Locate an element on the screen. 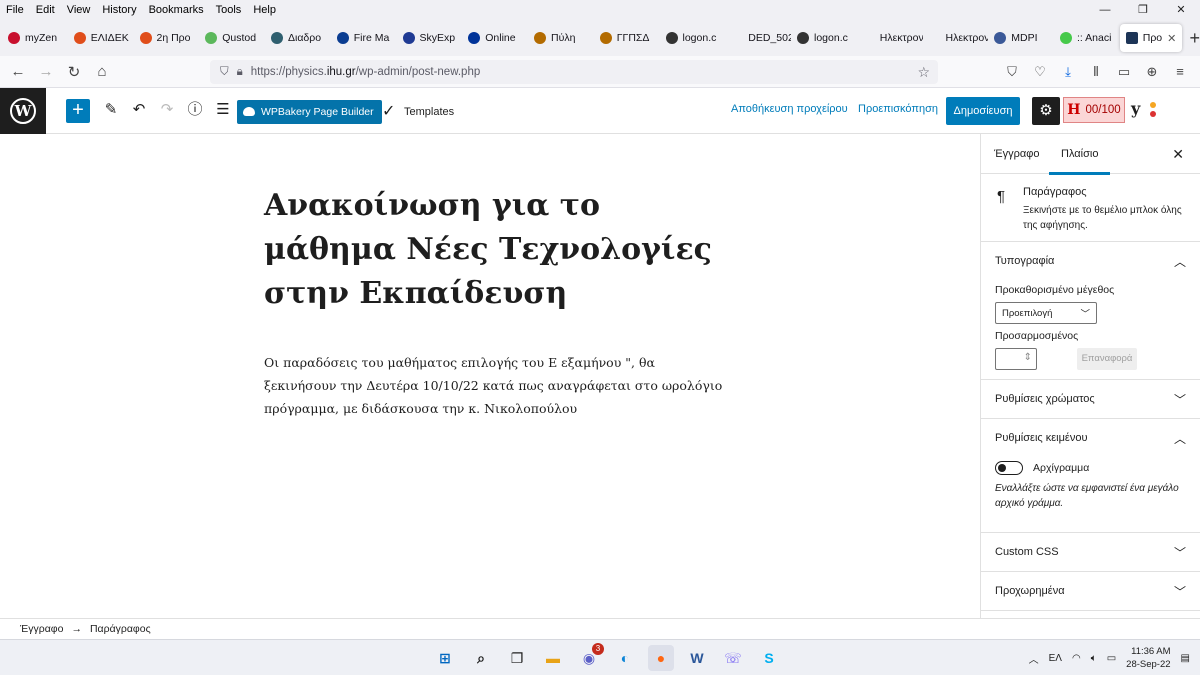  restore-icon: ❐ is located at coordinates (1143, 10).